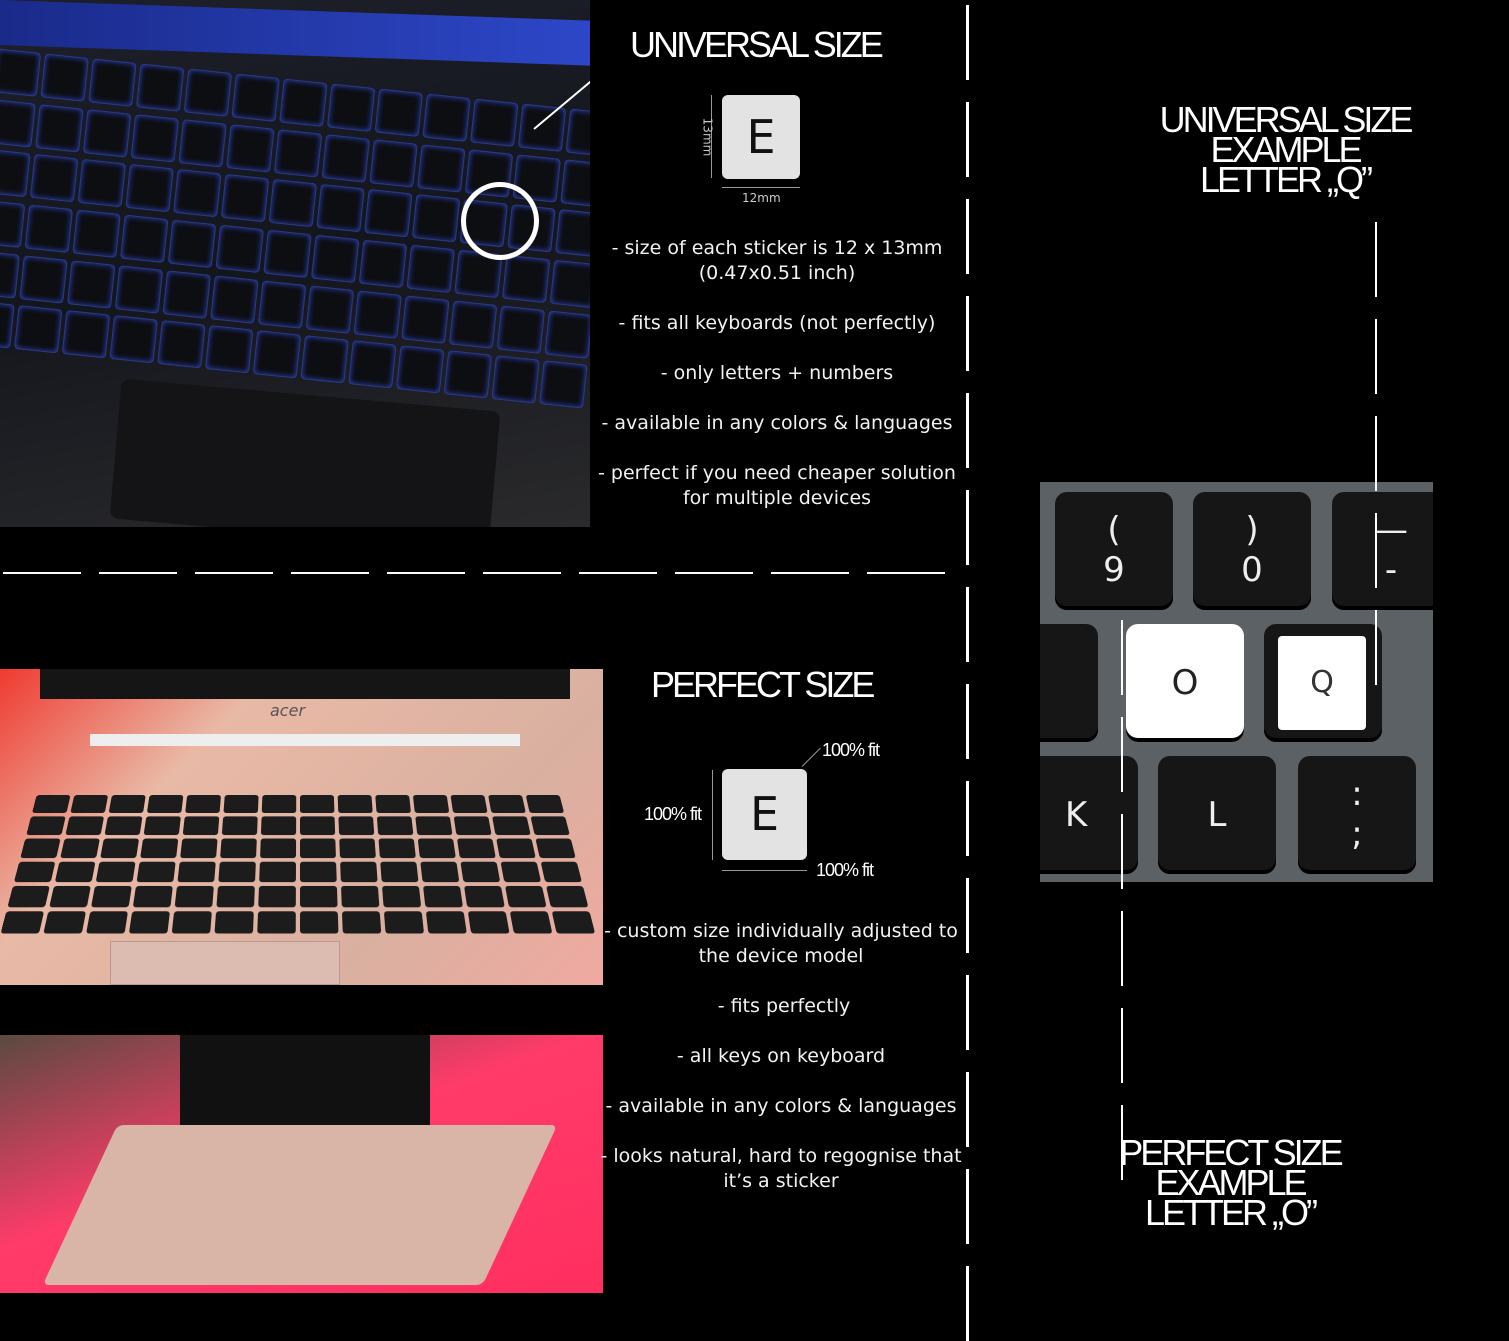  What do you see at coordinates (305, 452) in the screenshot?
I see `touchpad` at bounding box center [305, 452].